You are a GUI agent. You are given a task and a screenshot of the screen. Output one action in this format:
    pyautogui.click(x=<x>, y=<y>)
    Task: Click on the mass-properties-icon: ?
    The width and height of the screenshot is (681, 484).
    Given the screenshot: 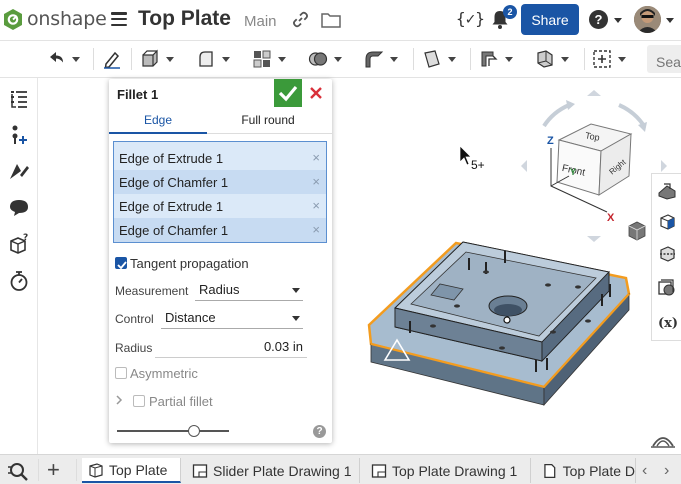 What is the action you would take?
    pyautogui.click(x=19, y=244)
    